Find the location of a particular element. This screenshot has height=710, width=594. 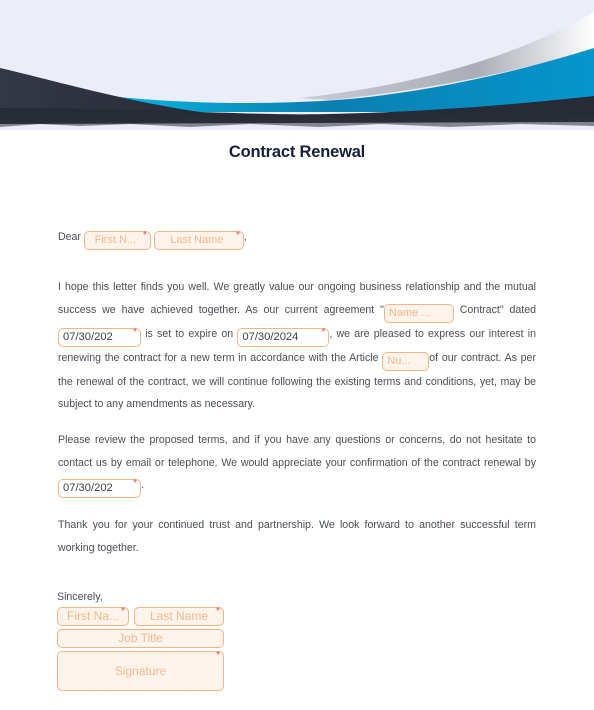

expire-date-value: 07/30/2024 is located at coordinates (270, 336).